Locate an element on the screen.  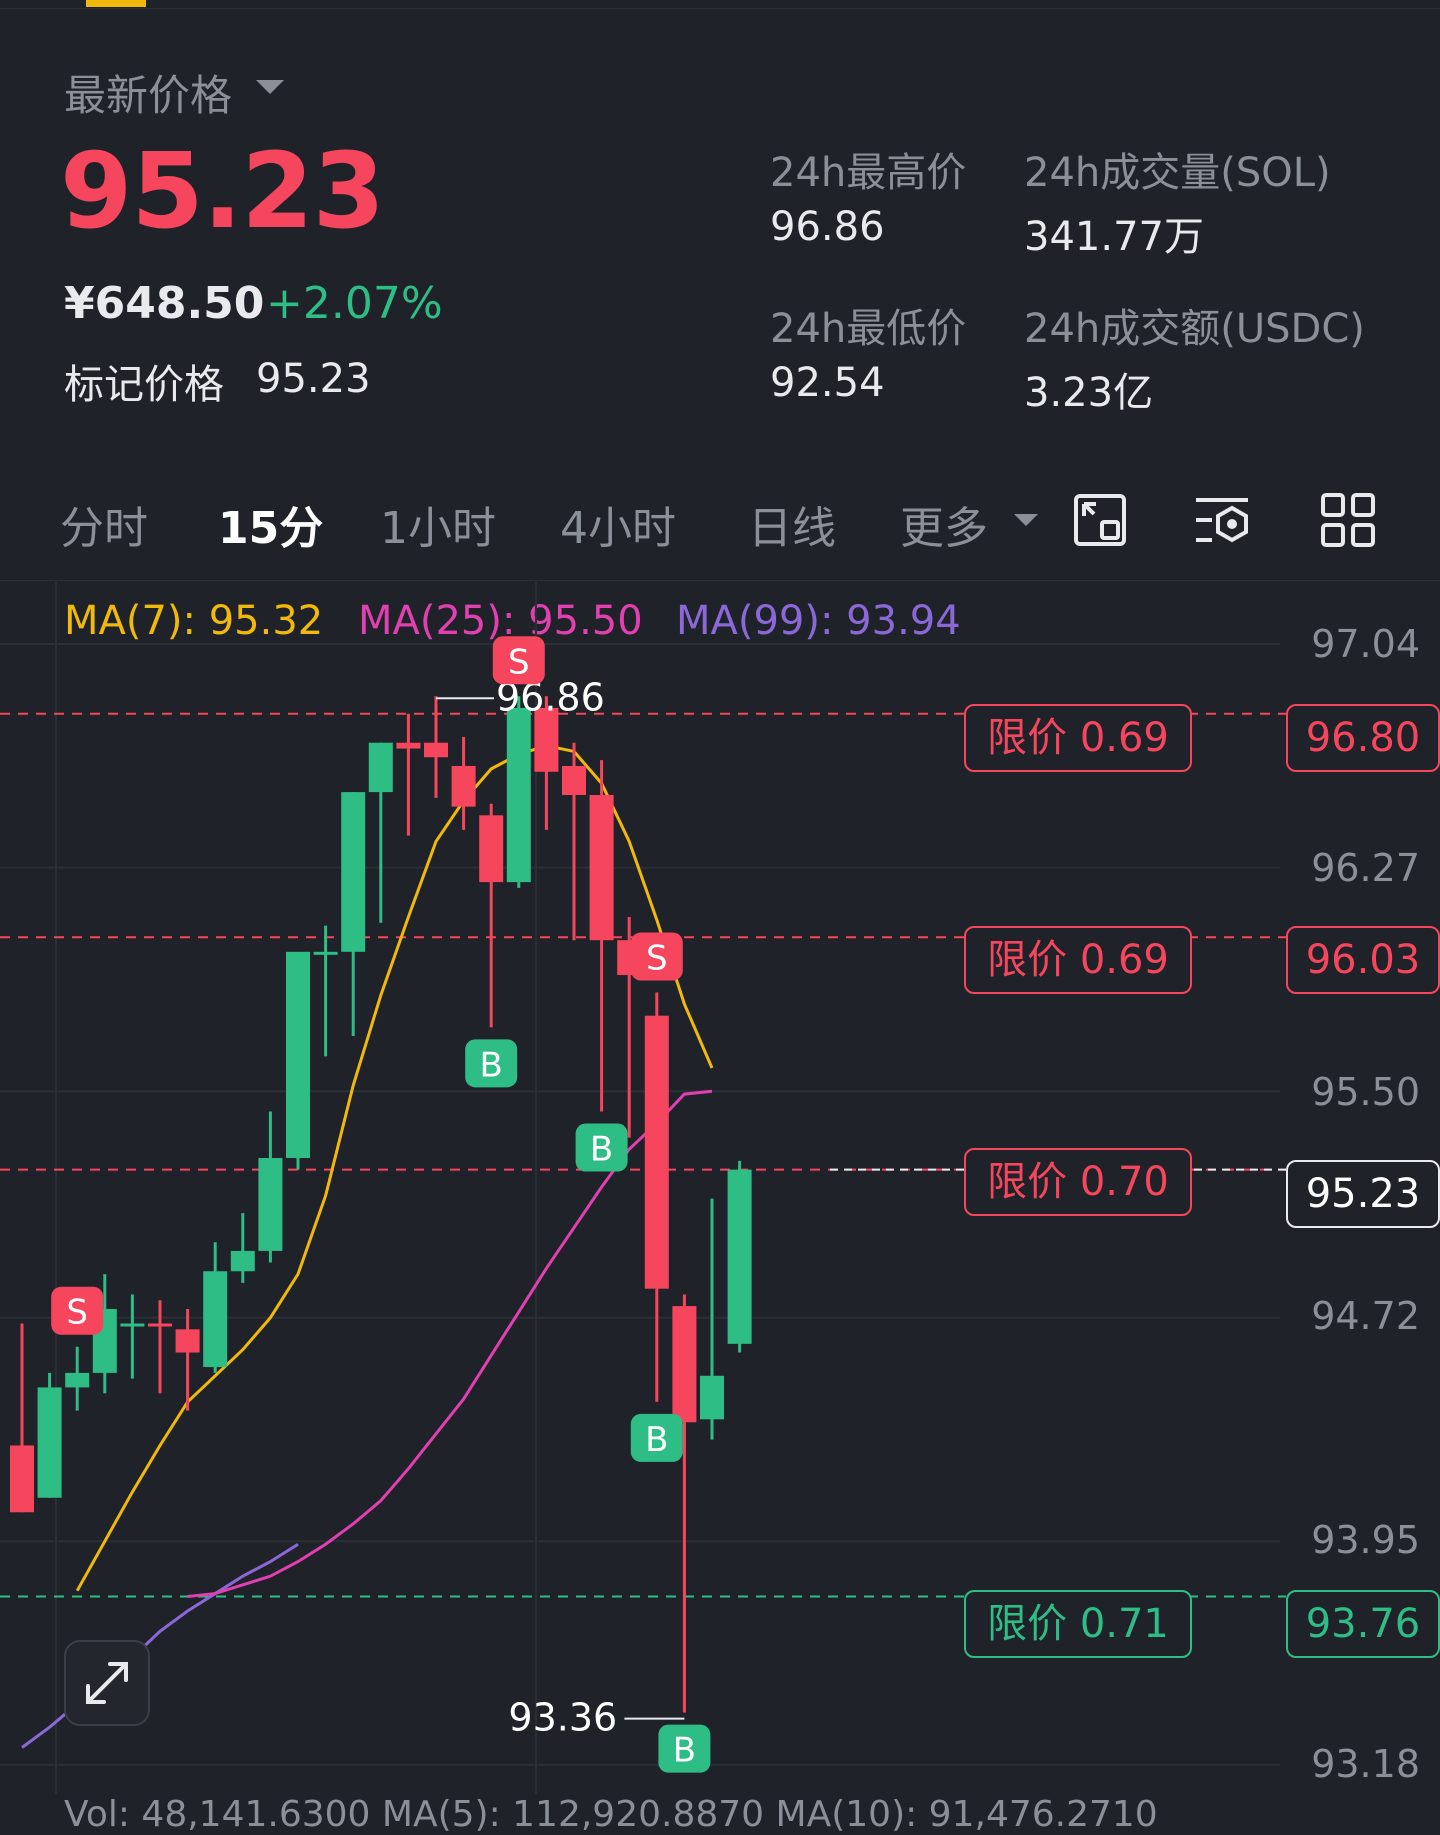
price-axis-label: 97.04 is located at coordinates (1365, 644).